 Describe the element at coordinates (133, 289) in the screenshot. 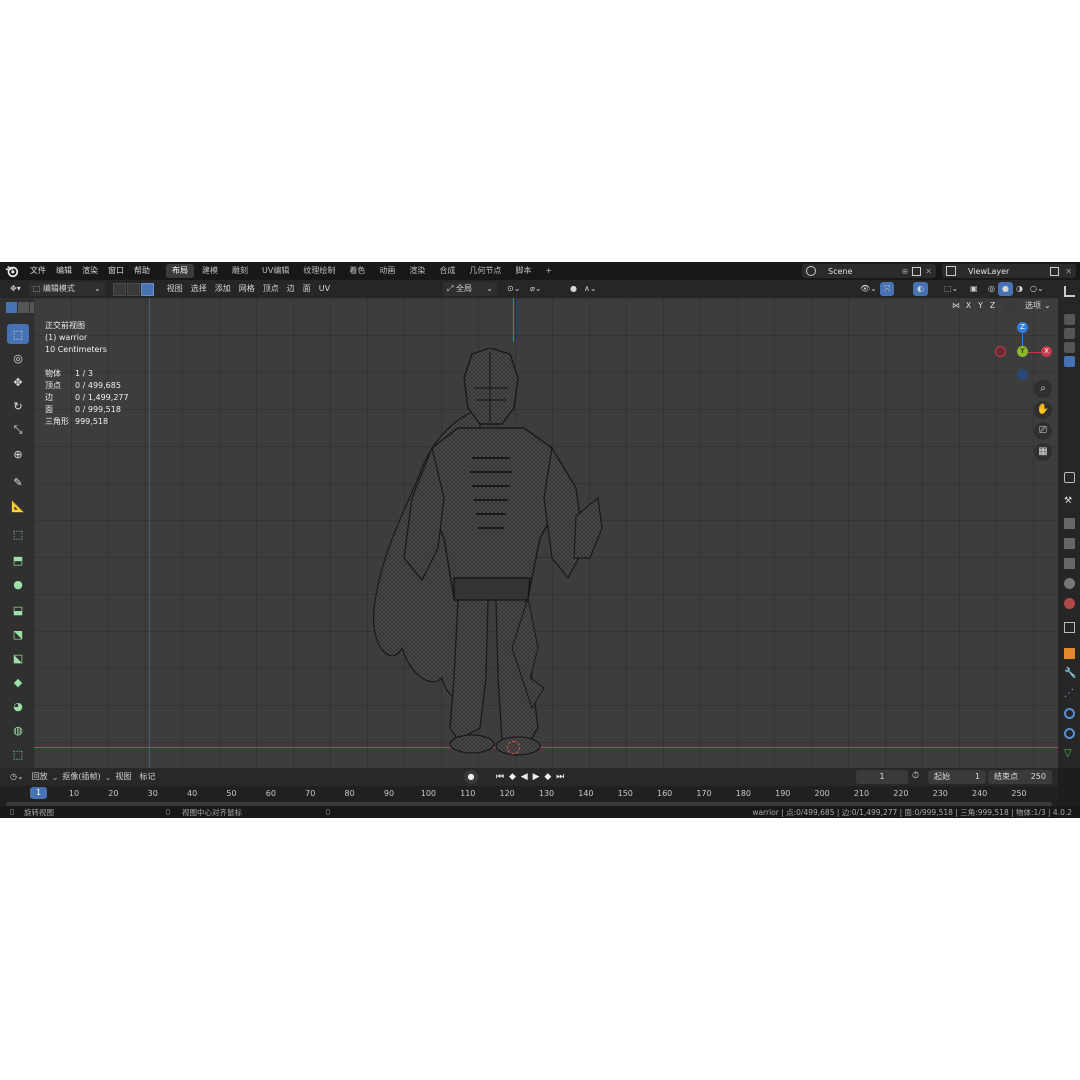

I see `edge-select-icon` at that location.